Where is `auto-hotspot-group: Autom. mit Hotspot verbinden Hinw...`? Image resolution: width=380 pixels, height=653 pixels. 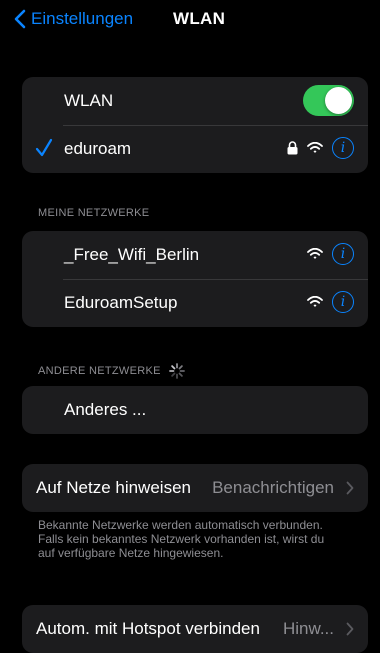
auto-hotspot-group: Autom. mit Hotspot verbinden Hinw... is located at coordinates (195, 629).